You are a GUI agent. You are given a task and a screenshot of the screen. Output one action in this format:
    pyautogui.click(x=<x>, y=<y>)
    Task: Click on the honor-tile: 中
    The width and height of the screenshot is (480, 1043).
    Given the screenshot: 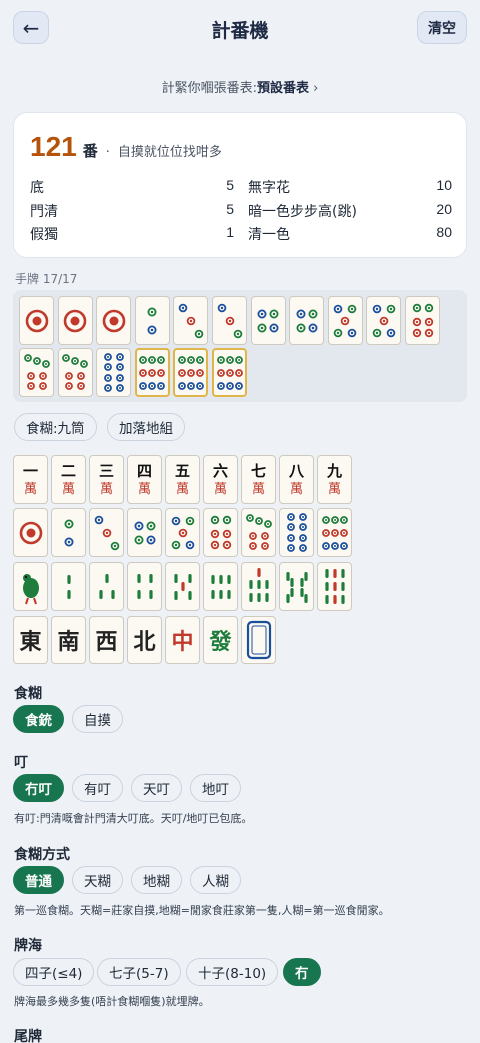 What is the action you would take?
    pyautogui.click(x=182, y=640)
    